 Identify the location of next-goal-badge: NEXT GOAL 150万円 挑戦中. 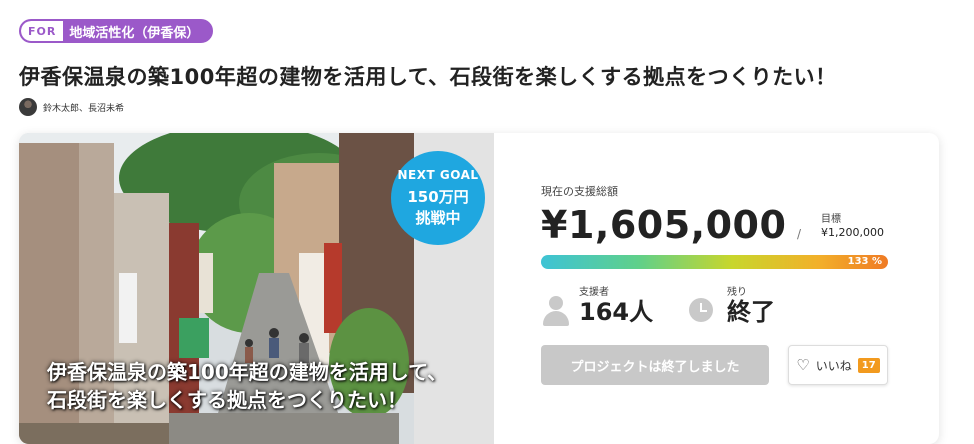
(438, 198).